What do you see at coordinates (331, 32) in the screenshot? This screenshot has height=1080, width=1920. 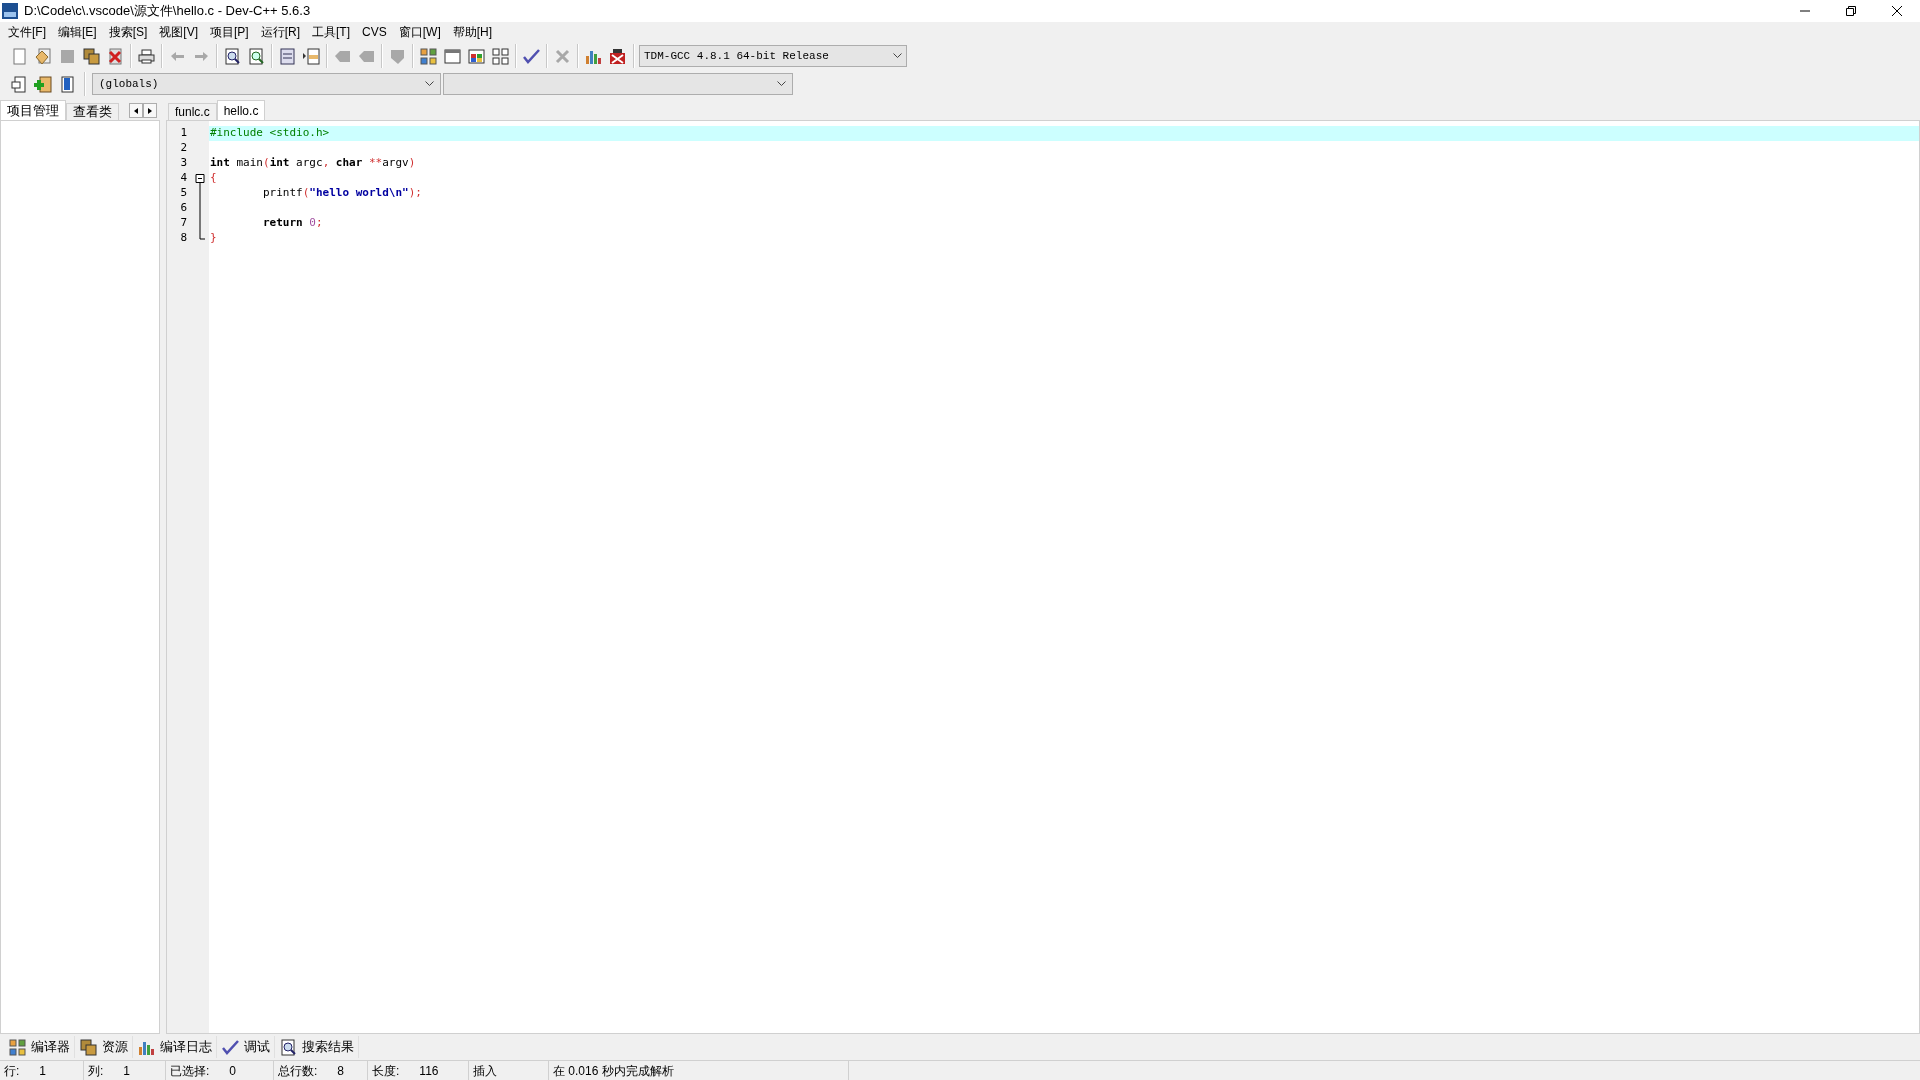 I see `menu-item: 工具[T]` at bounding box center [331, 32].